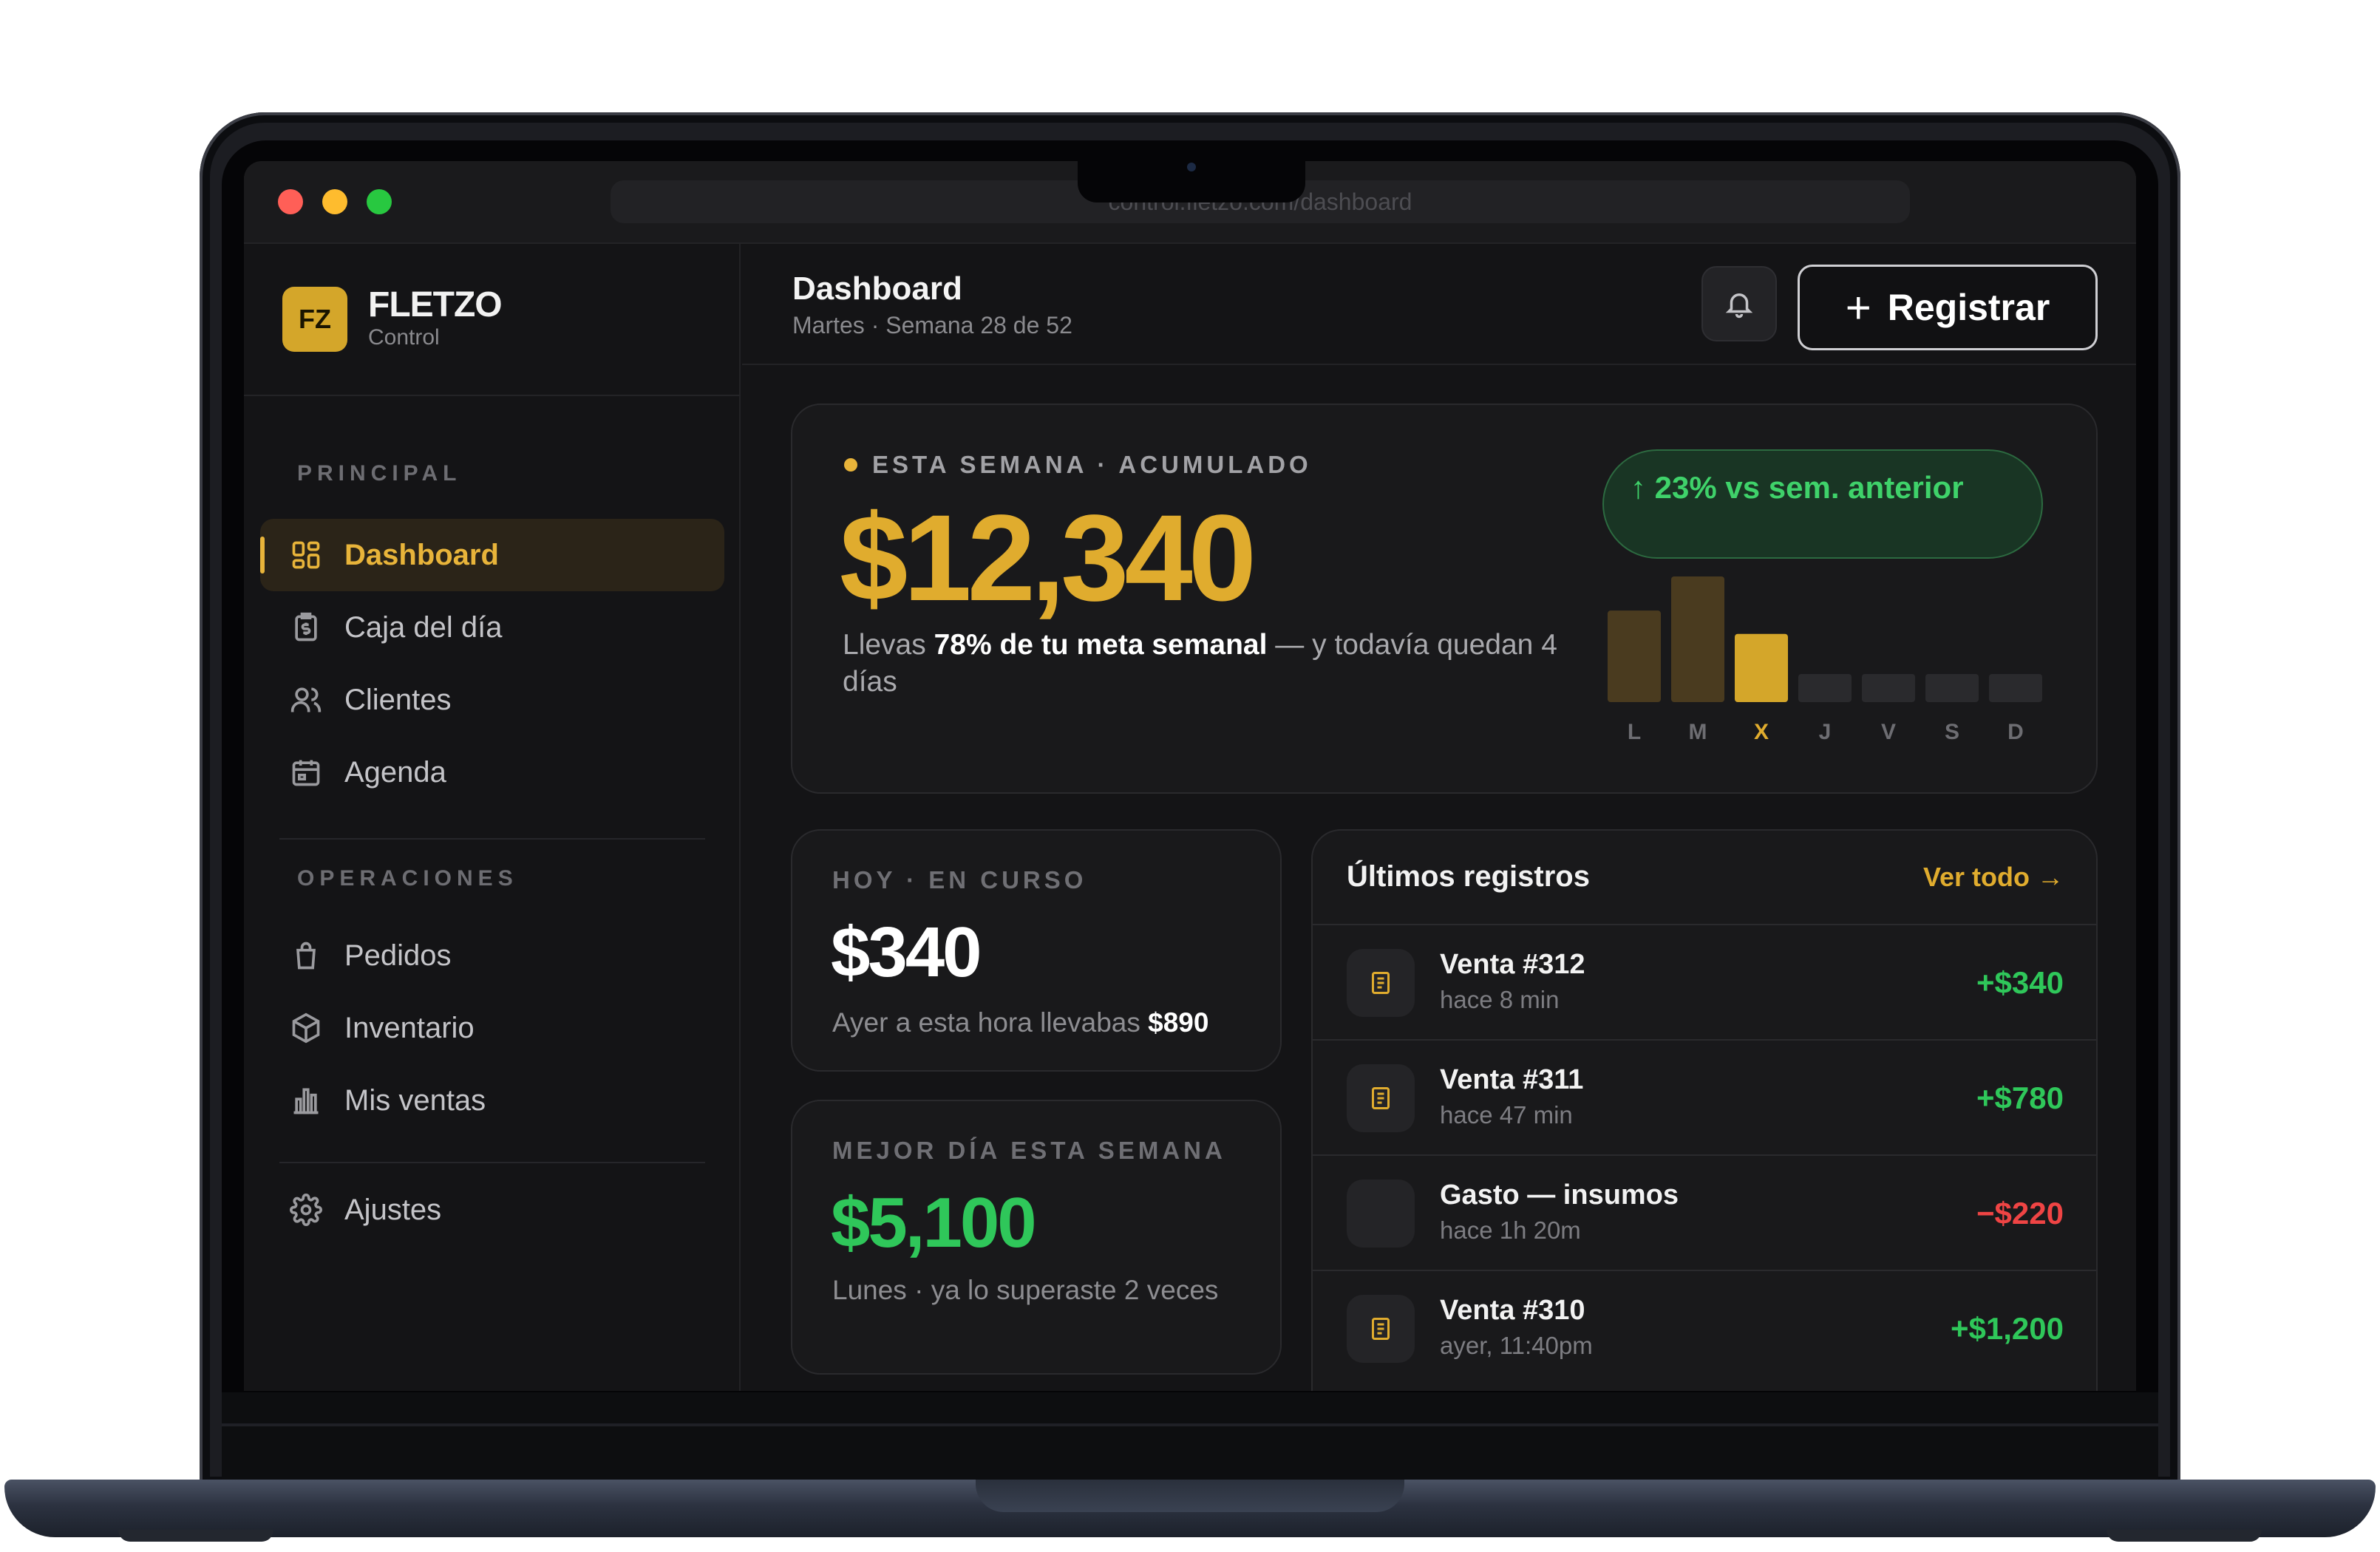 The width and height of the screenshot is (2380, 1552). I want to click on recent-records-title: Últimos registros, so click(1468, 876).